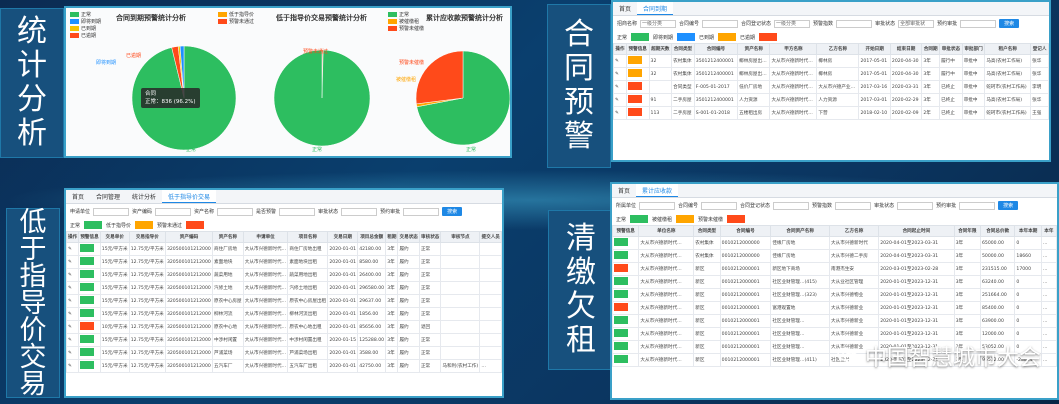  I want to click on table-cell: 原农中心房屋出租, so click(308, 301).